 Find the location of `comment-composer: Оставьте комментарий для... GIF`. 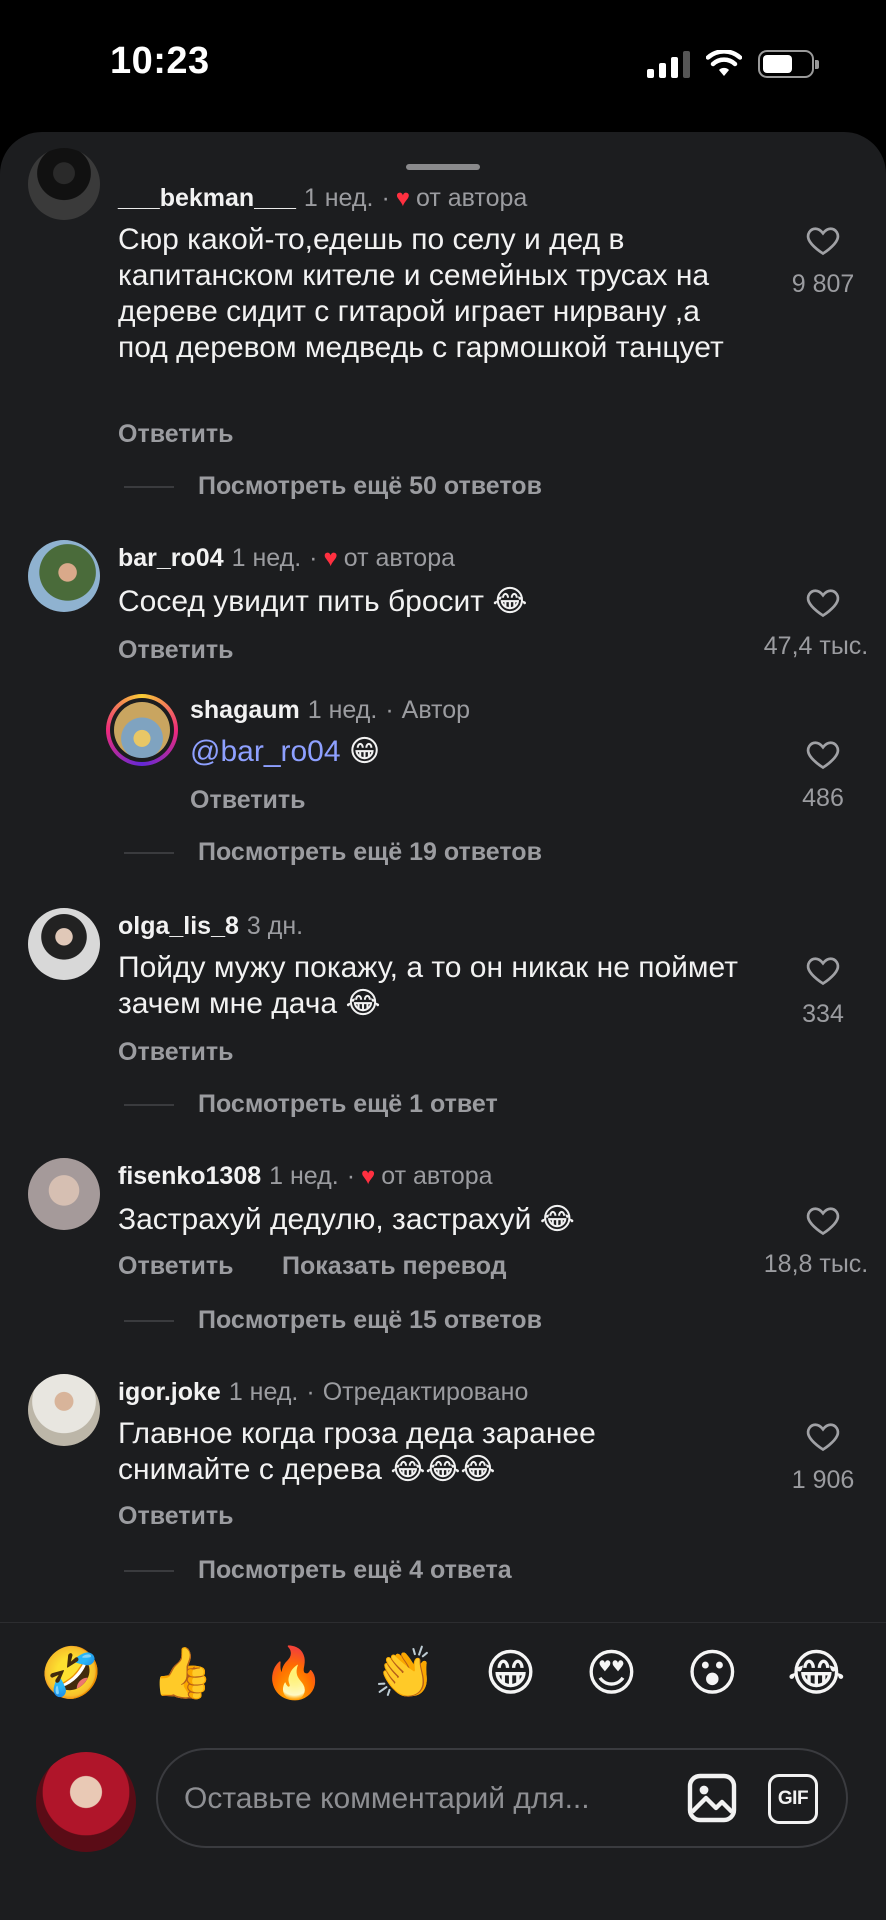

comment-composer: Оставьте комментарий для... GIF is located at coordinates (443, 1821).